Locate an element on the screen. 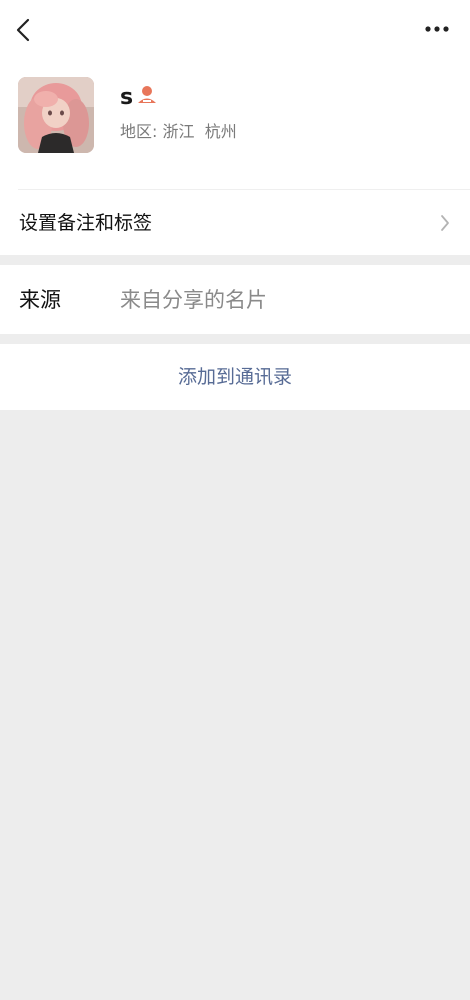 This screenshot has height=1000, width=470. source-row: 来源 来自分享的名片 is located at coordinates (235, 299).